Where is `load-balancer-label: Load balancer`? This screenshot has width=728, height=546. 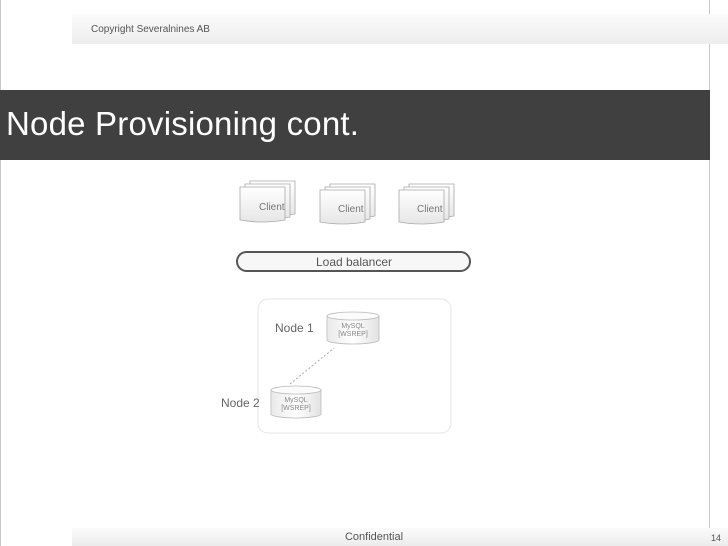 load-balancer-label: Load balancer is located at coordinates (354, 262).